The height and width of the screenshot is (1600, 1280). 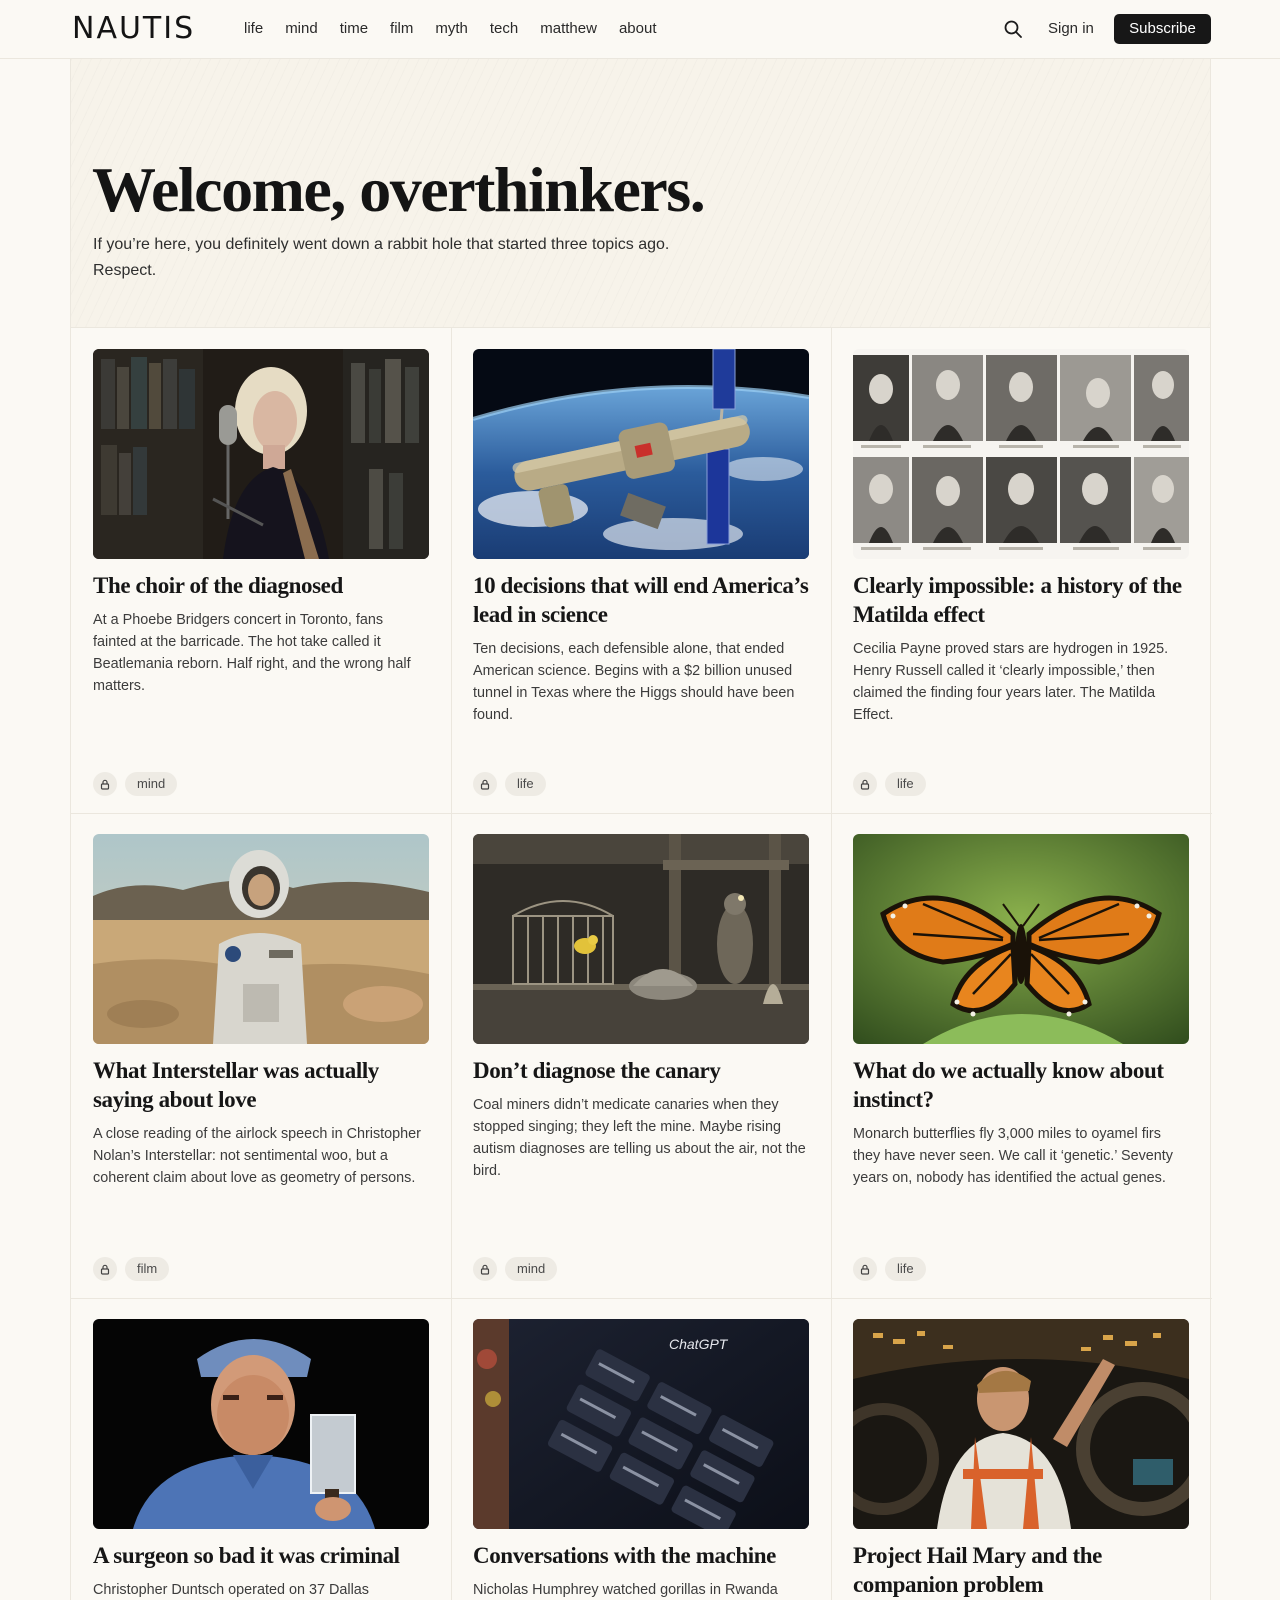 I want to click on scientist-portraits-collage, so click(x=1021, y=454).